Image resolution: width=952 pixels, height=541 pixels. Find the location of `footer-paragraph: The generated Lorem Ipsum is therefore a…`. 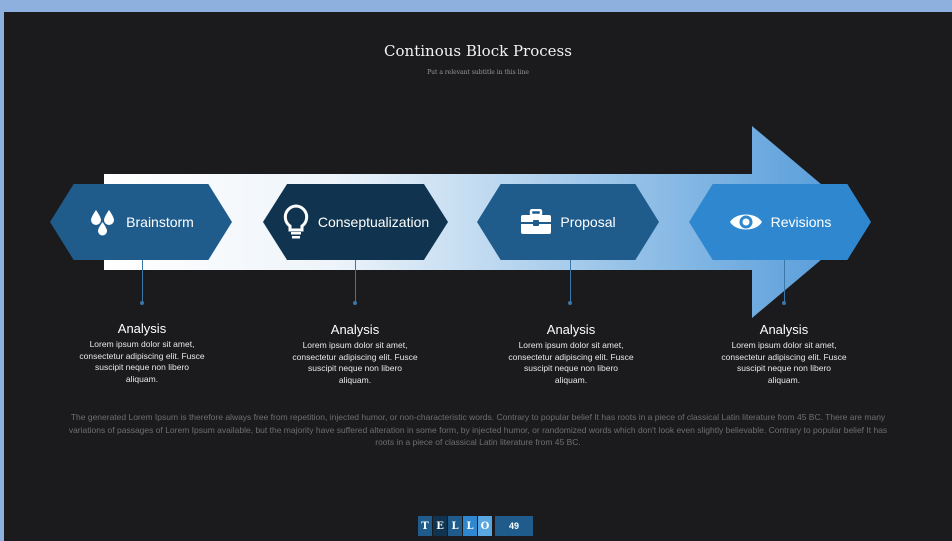

footer-paragraph: The generated Lorem Ipsum is therefore a… is located at coordinates (478, 429).